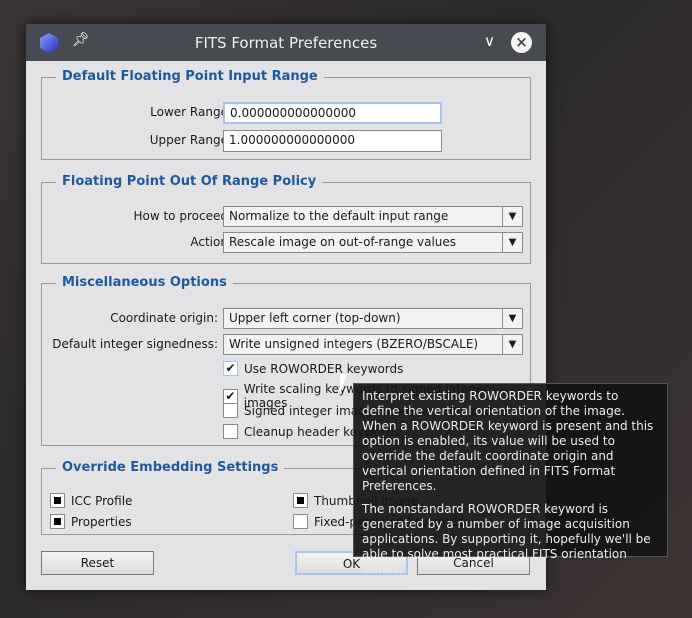 The width and height of the screenshot is (692, 618). I want to click on signedness-value: Write unsigned integers (BZERO/BSCALE), so click(354, 344).